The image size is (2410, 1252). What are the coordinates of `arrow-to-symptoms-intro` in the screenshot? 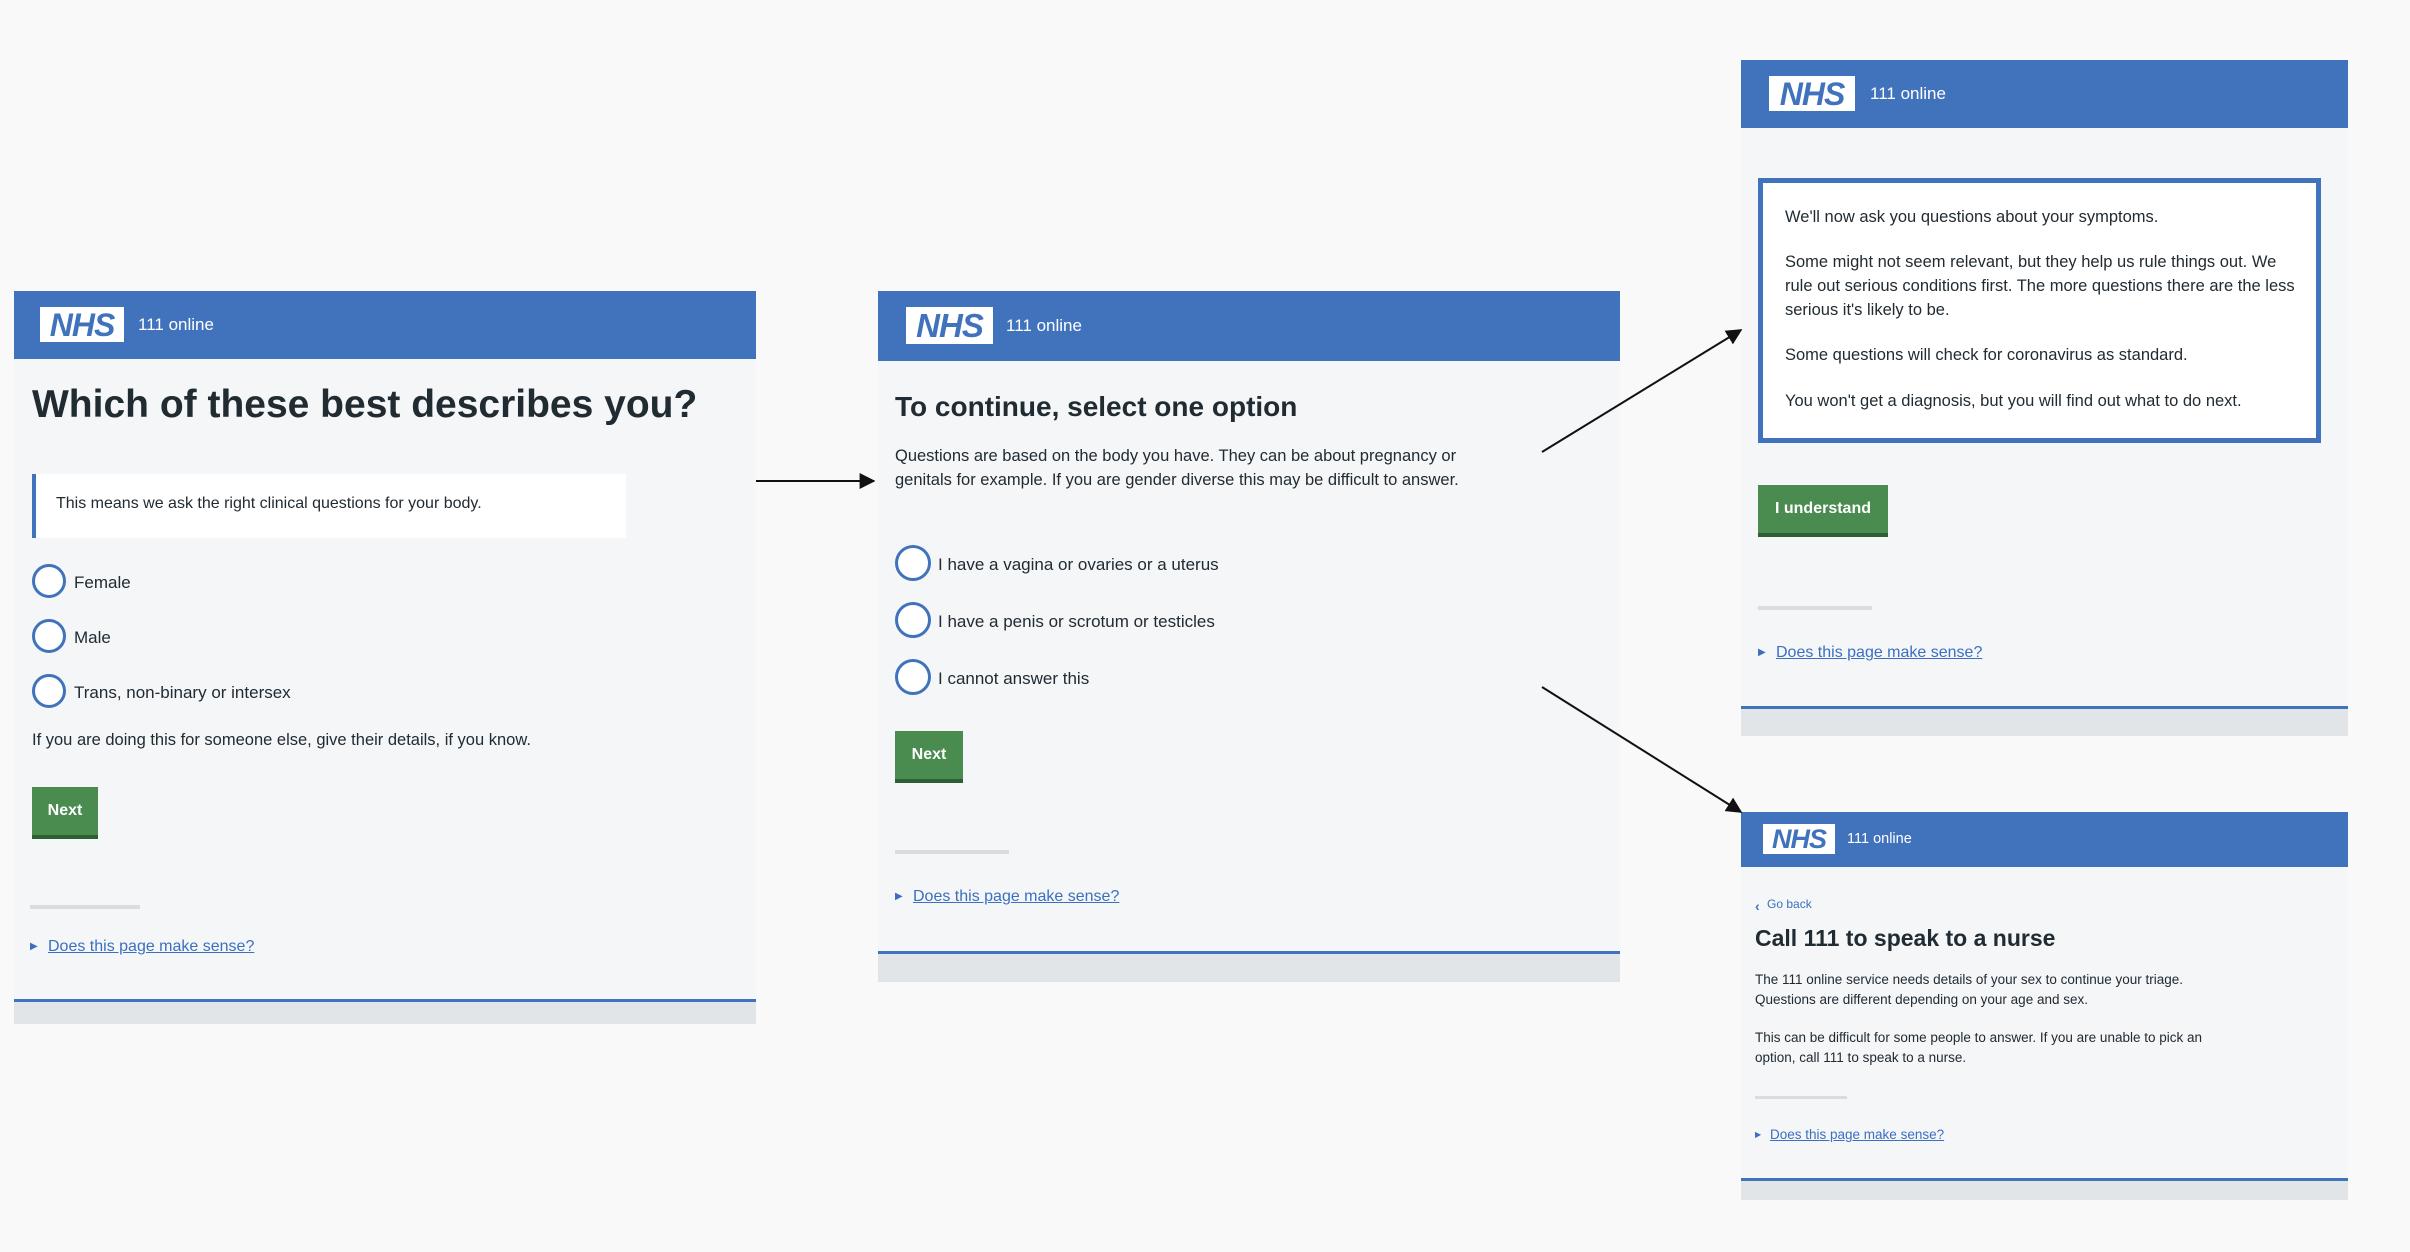 It's located at (1642, 391).